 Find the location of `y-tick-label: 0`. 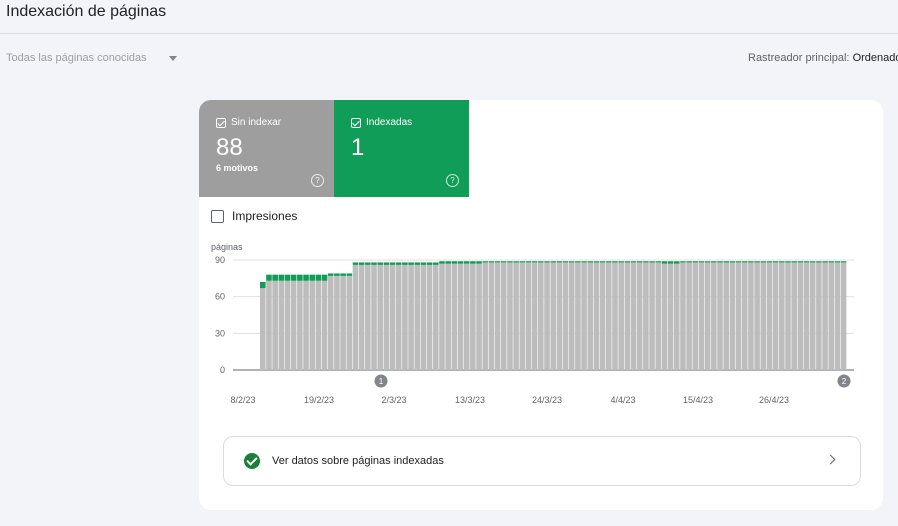

y-tick-label: 0 is located at coordinates (222, 370).